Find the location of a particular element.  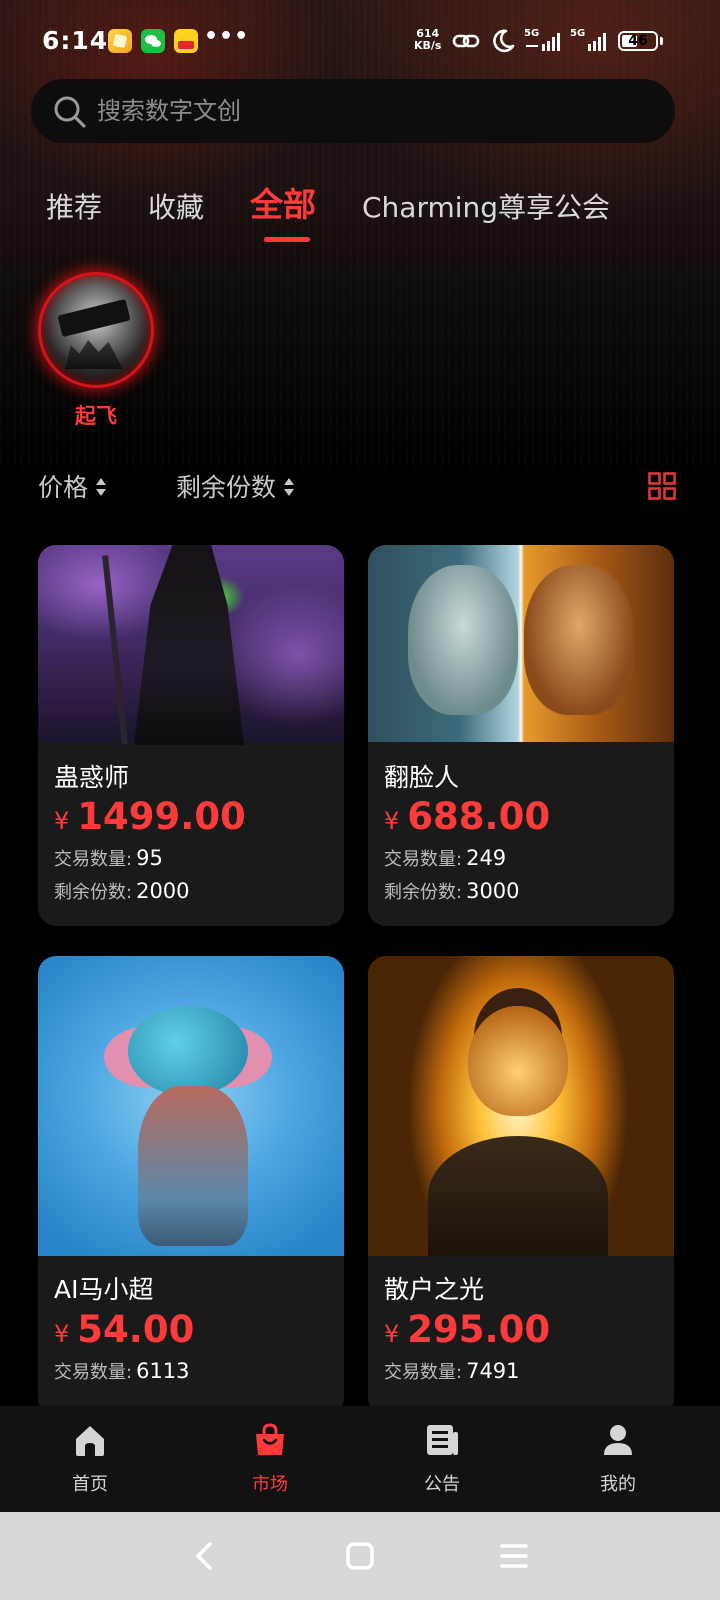

trade-count-value: 249 is located at coordinates (486, 858).